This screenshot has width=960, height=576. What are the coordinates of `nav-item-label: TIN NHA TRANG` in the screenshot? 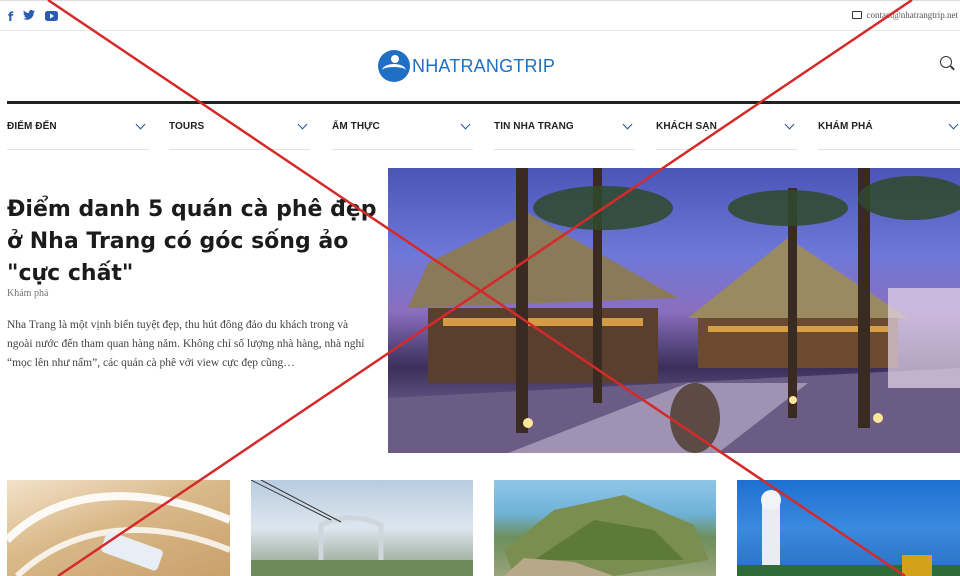 It's located at (534, 126).